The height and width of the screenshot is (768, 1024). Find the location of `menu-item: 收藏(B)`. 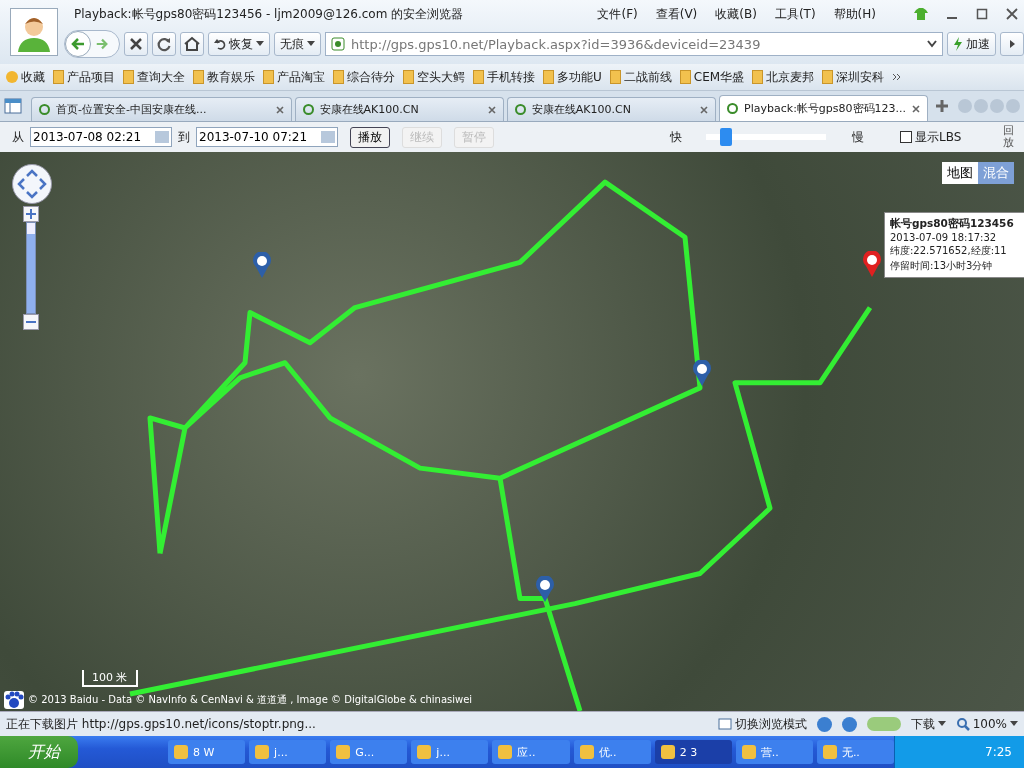

menu-item: 收藏(B) is located at coordinates (736, 14).